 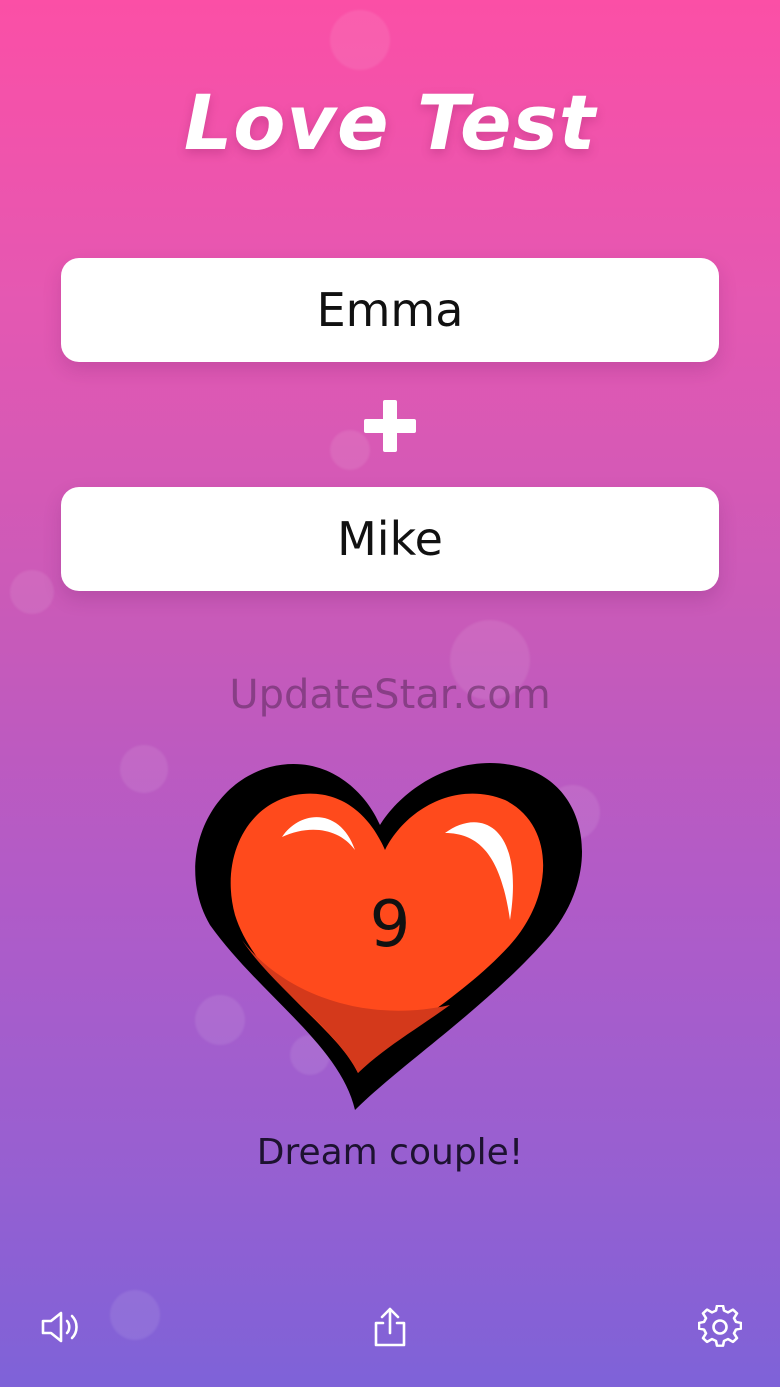 I want to click on watermark: UpdateStar.com, so click(x=390, y=695).